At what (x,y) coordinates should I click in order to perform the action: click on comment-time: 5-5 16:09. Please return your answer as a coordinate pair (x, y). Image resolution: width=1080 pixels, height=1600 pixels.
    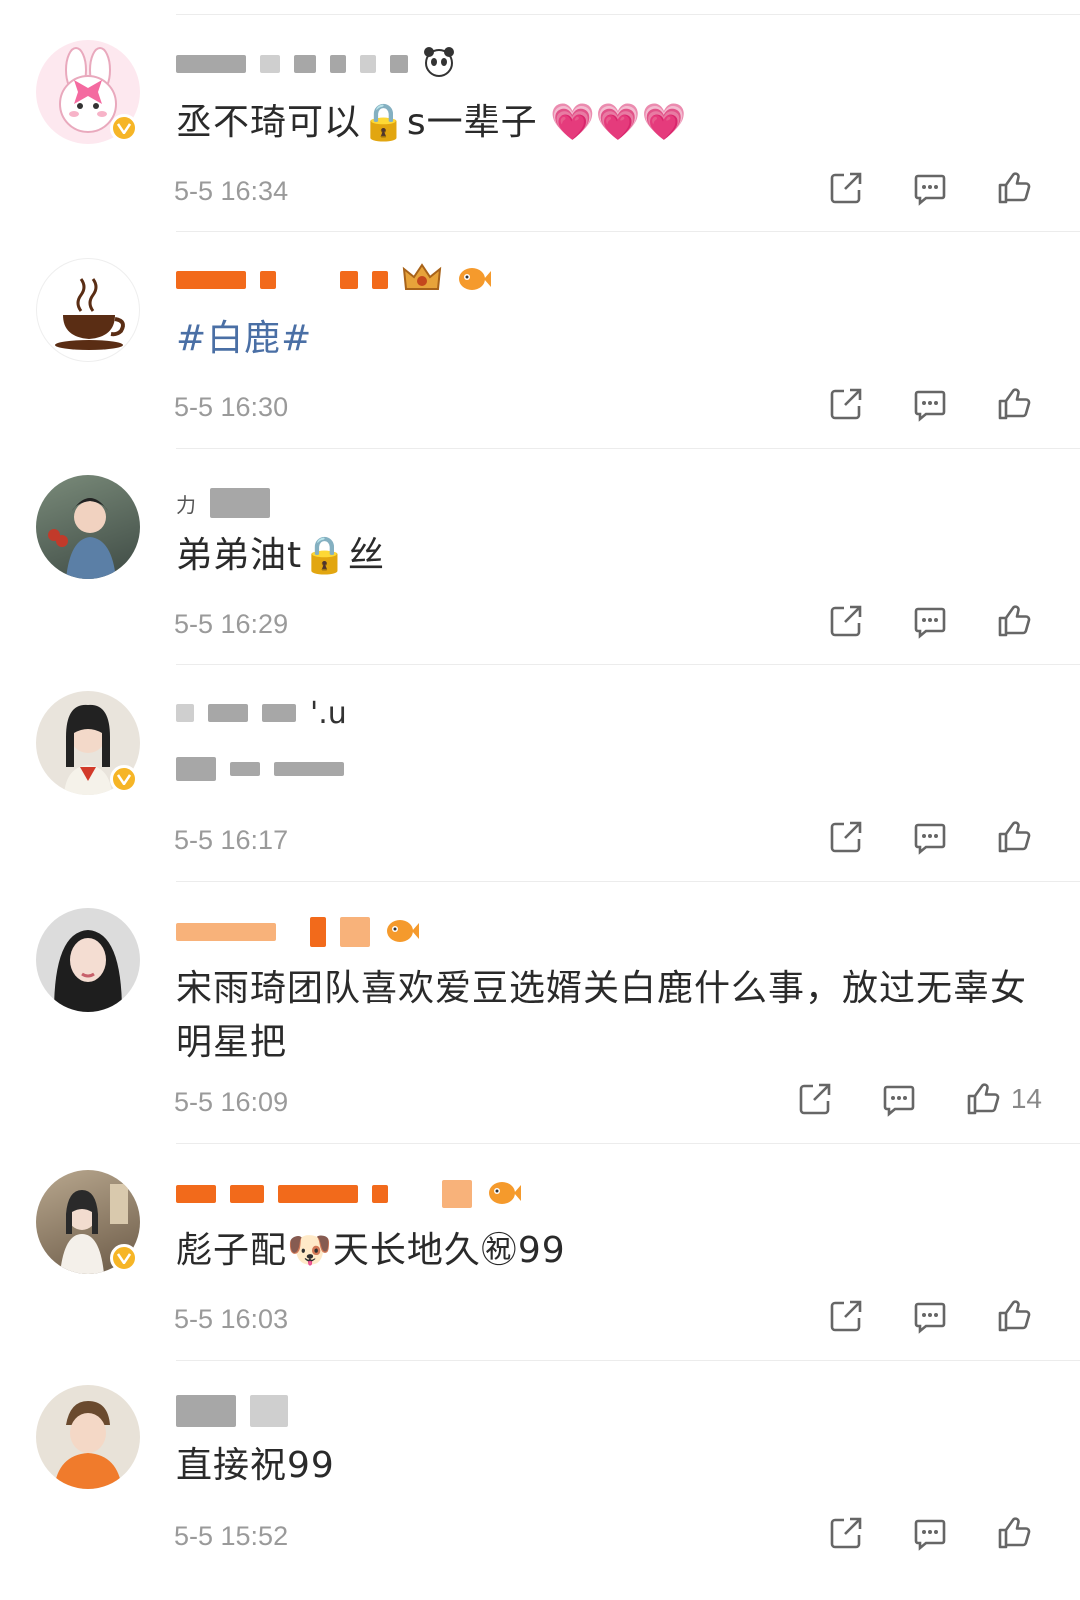
    Looking at the image, I should click on (231, 1102).